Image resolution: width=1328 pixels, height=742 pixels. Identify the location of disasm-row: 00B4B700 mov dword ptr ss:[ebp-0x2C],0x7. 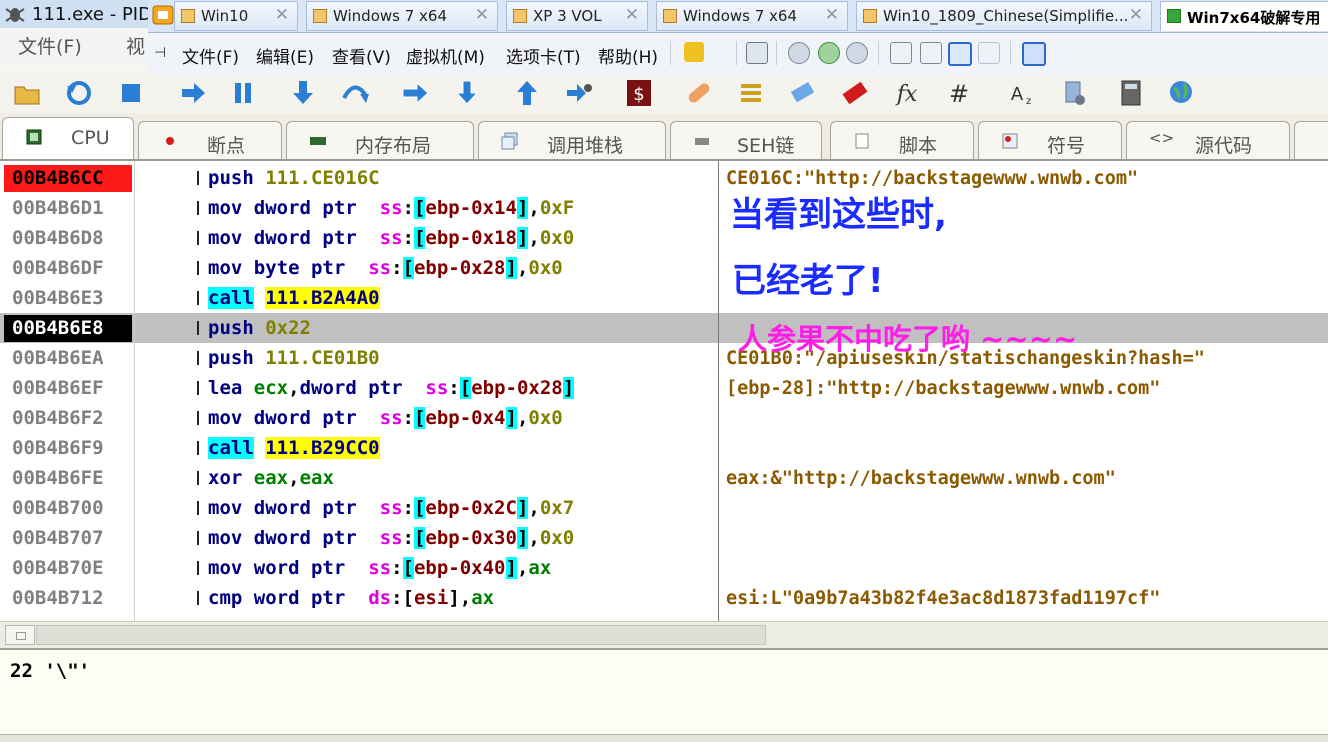
(664, 508).